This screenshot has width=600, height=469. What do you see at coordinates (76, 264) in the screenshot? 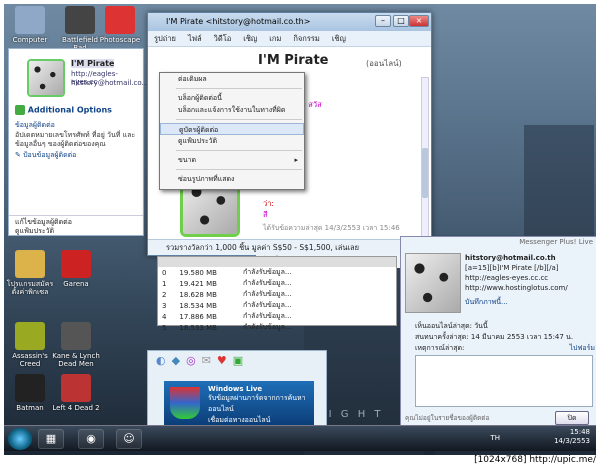
I see `garena-icon` at bounding box center [76, 264].